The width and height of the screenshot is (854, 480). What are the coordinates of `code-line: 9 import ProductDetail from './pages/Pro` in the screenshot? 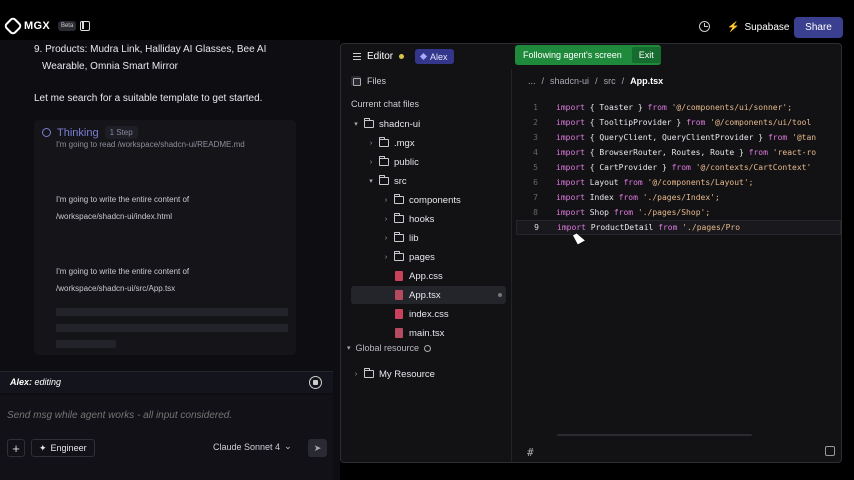 It's located at (678, 227).